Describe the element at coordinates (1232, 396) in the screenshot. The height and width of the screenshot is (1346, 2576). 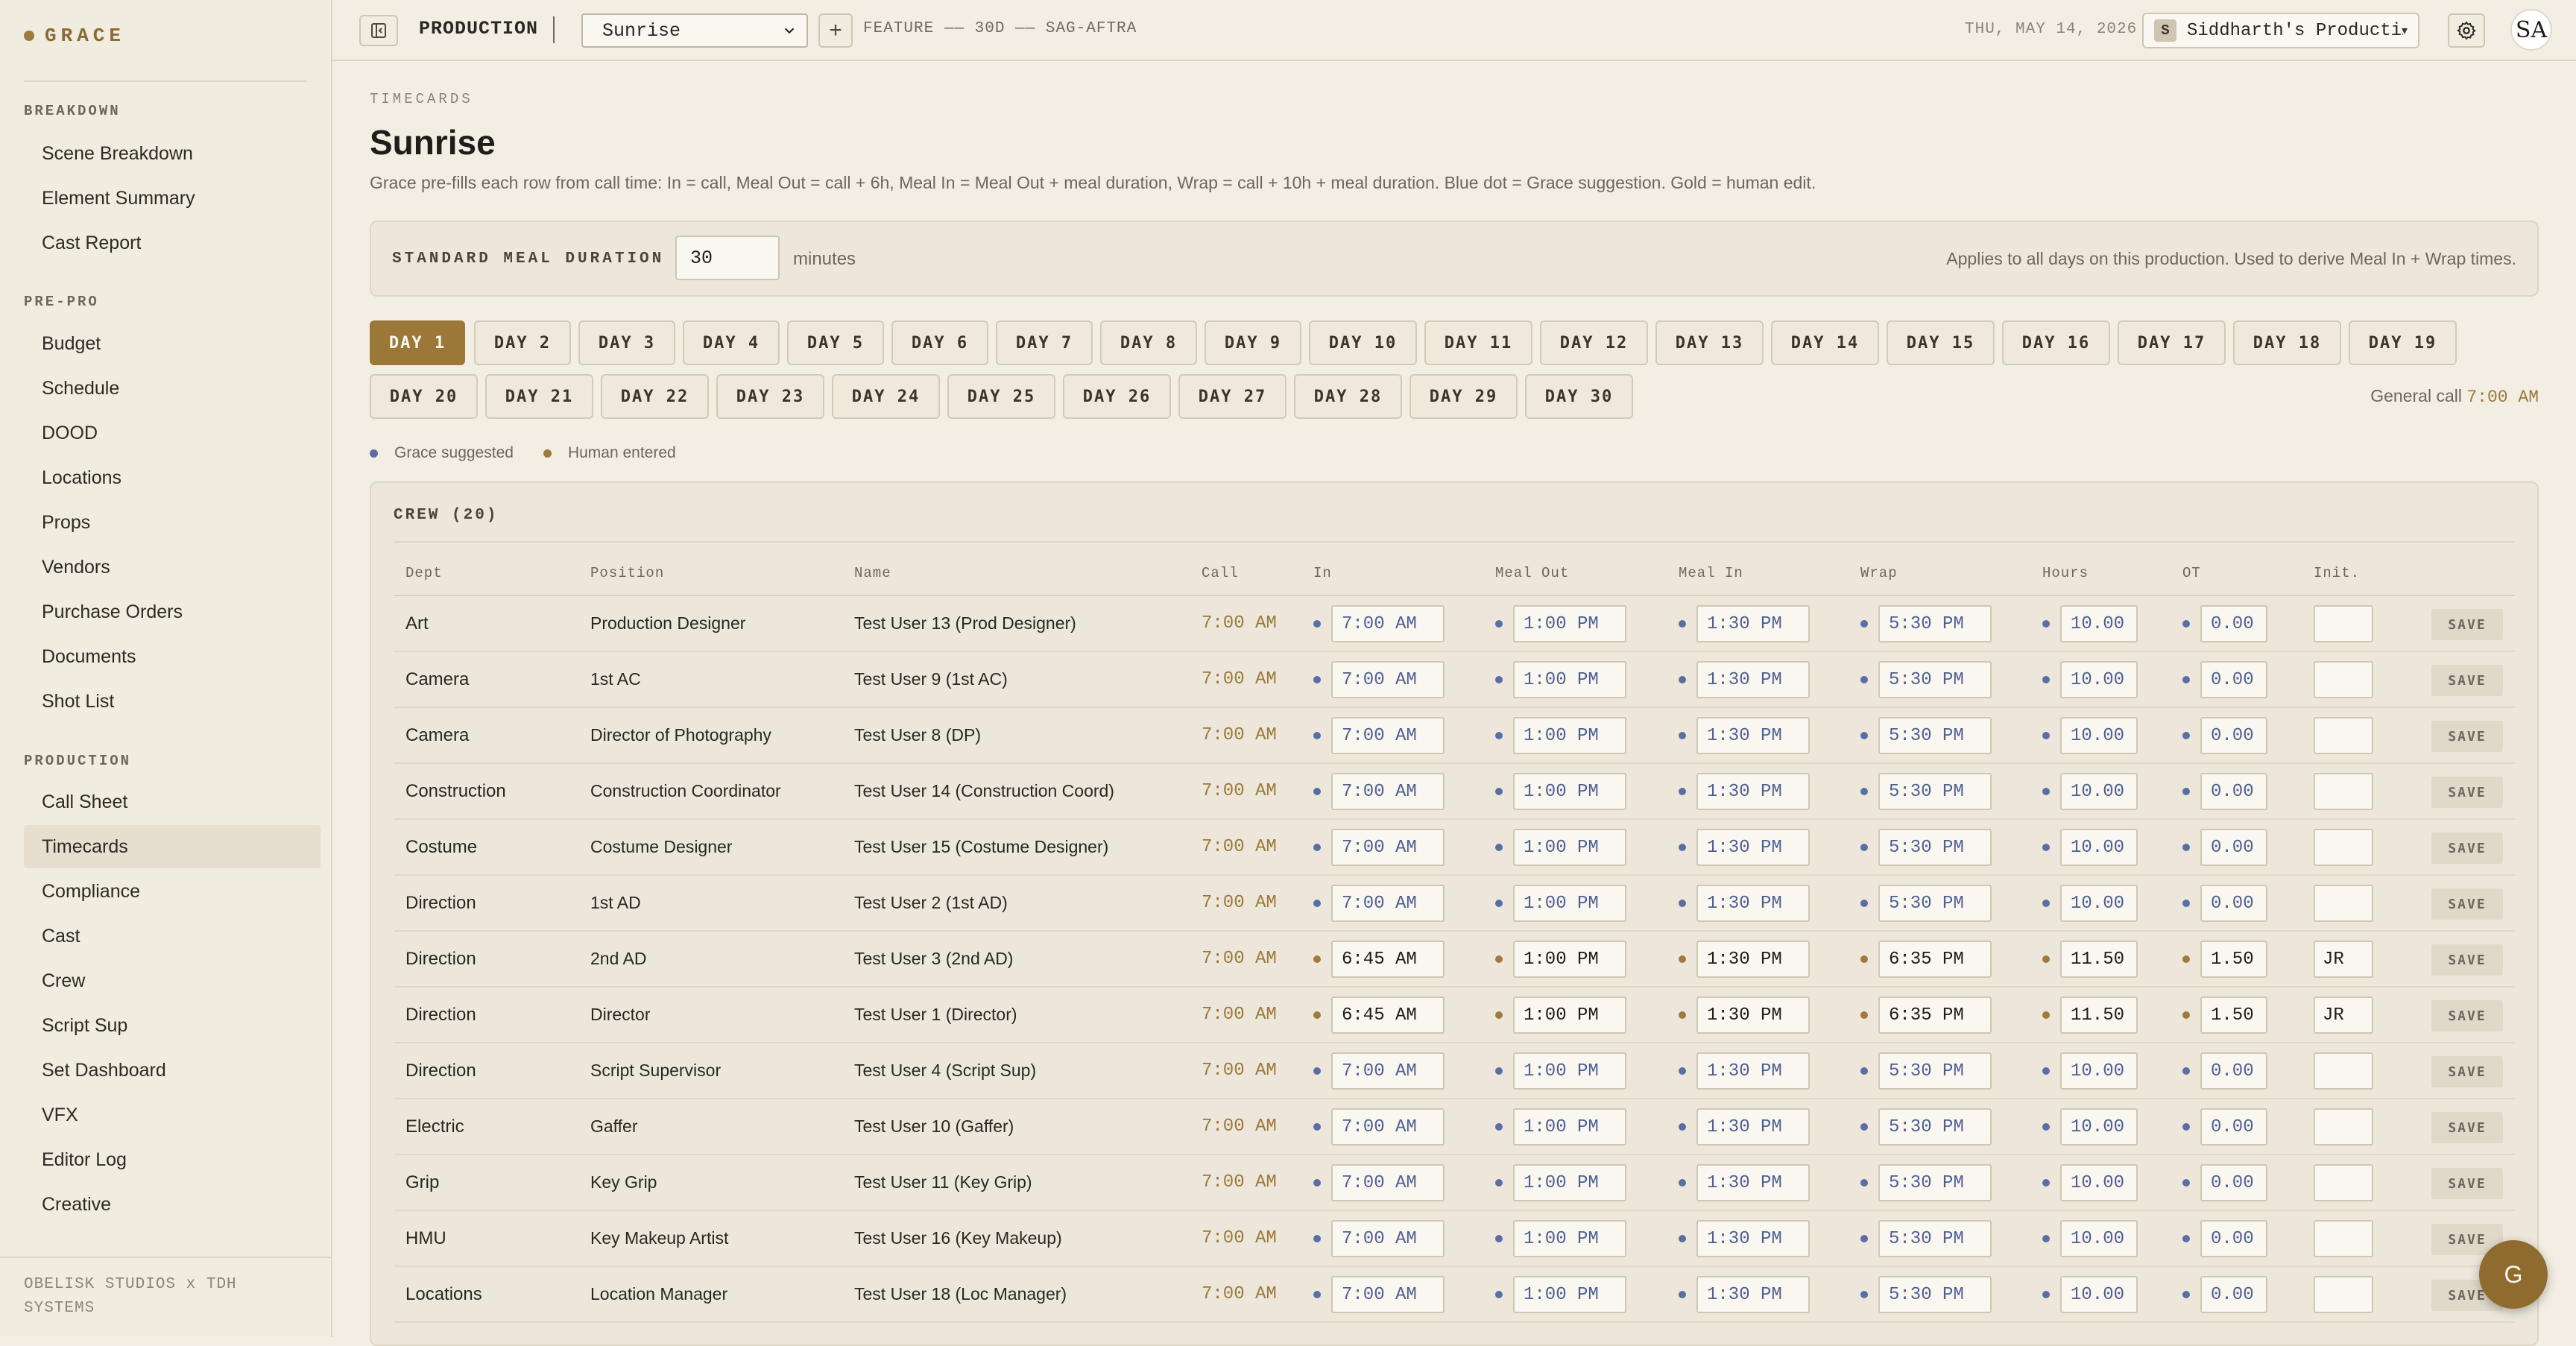
I see `tab-day-27: DAY 27` at that location.